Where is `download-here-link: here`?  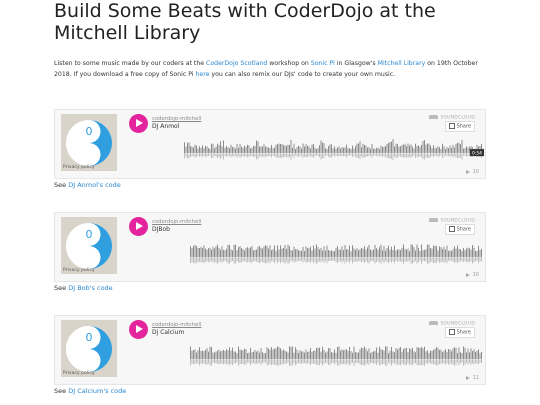
download-here-link: here is located at coordinates (202, 74).